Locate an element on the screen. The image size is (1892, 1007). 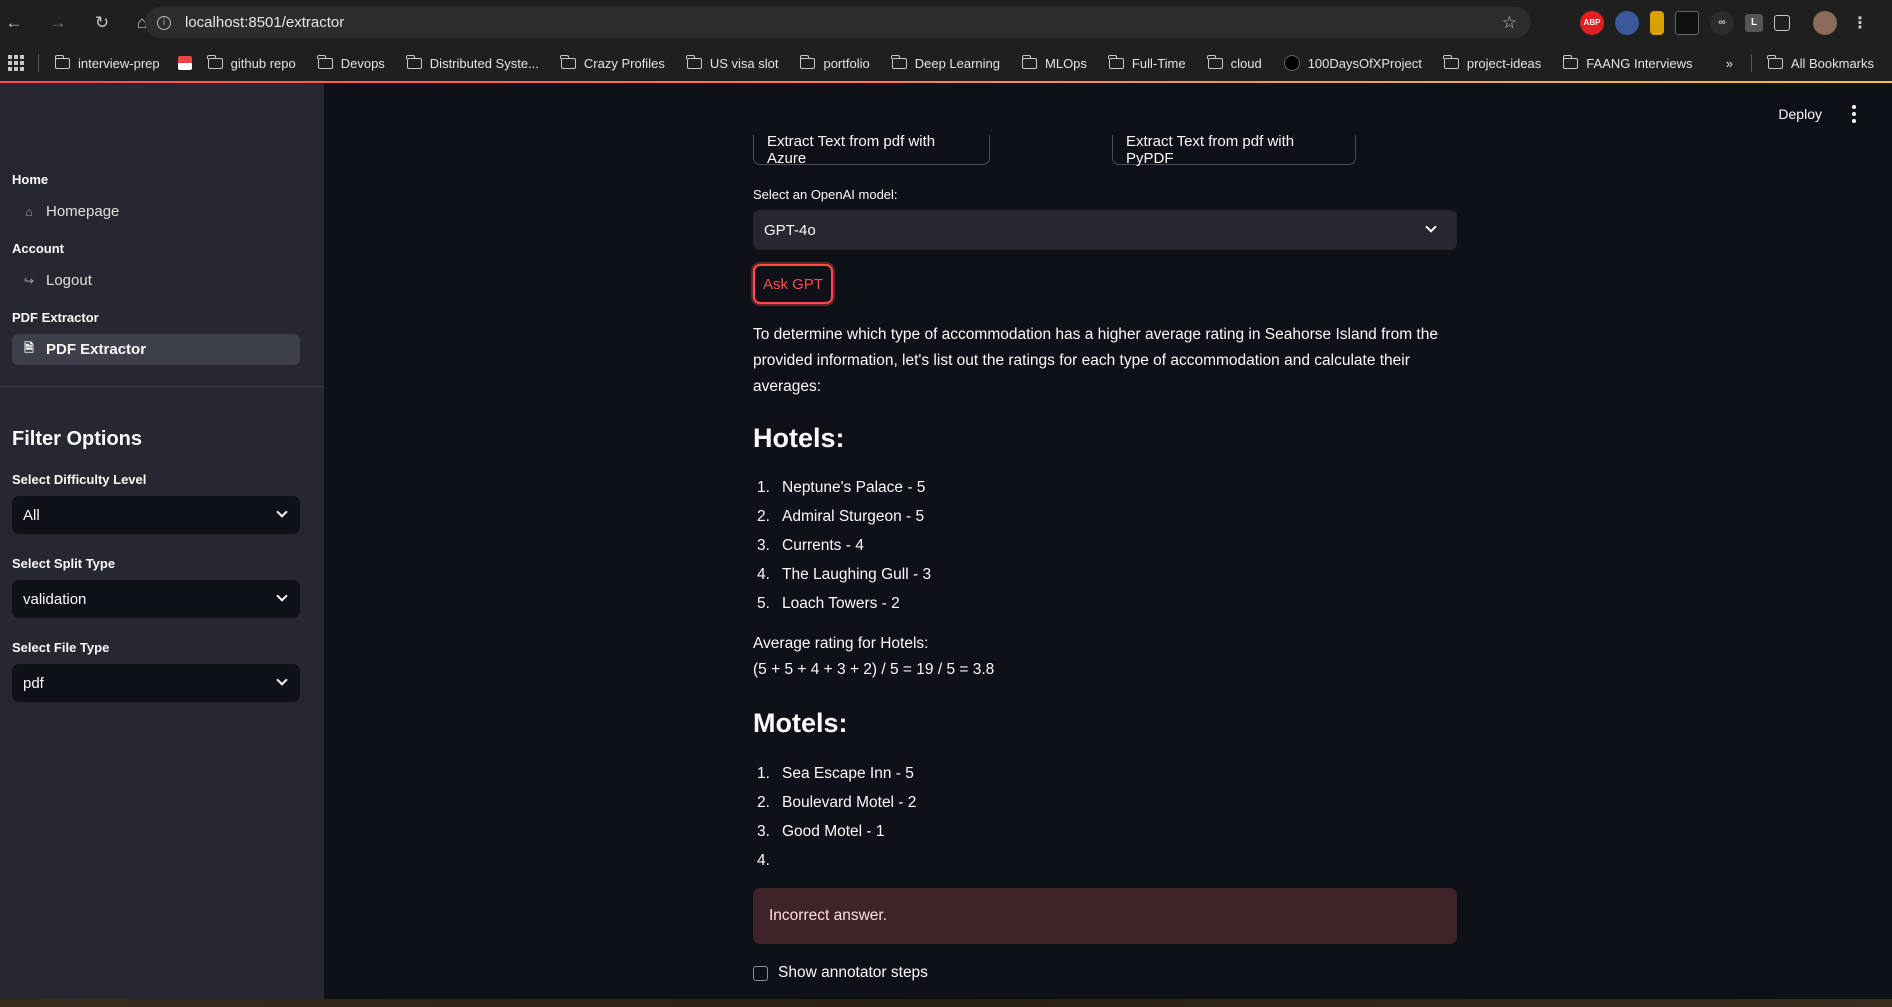
flag-favicon-icon is located at coordinates (184, 63).